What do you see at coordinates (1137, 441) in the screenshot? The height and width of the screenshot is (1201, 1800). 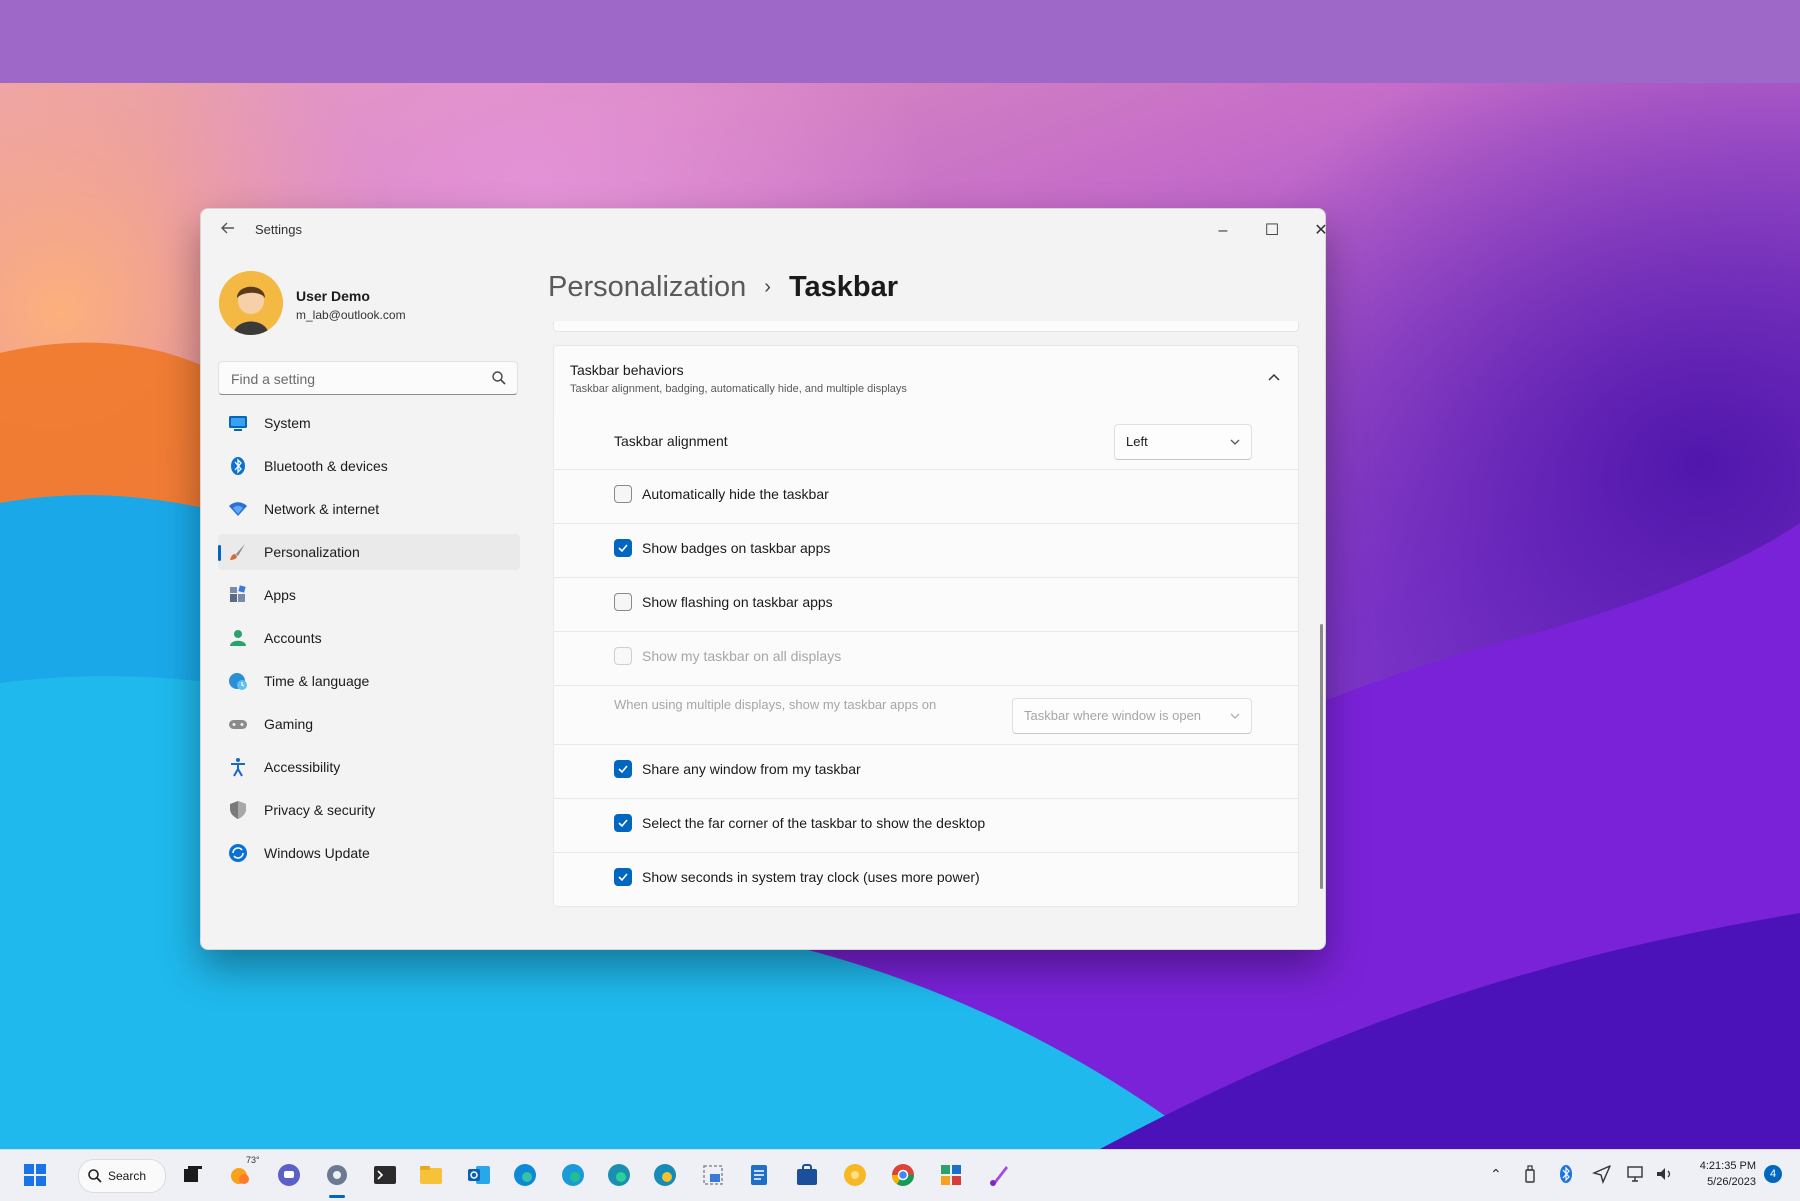 I see `dropdown-value: Left` at bounding box center [1137, 441].